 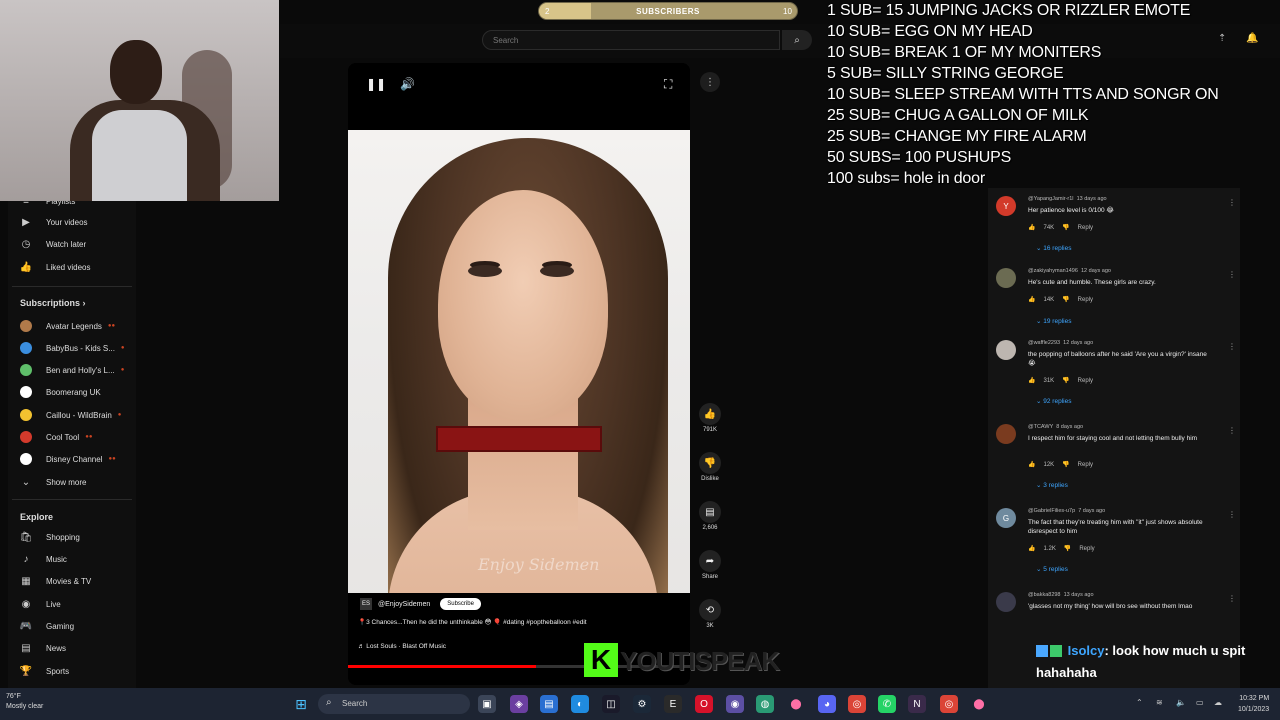 What do you see at coordinates (43, 559) in the screenshot?
I see `sidebar-item-music: ♪ Music` at bounding box center [43, 559].